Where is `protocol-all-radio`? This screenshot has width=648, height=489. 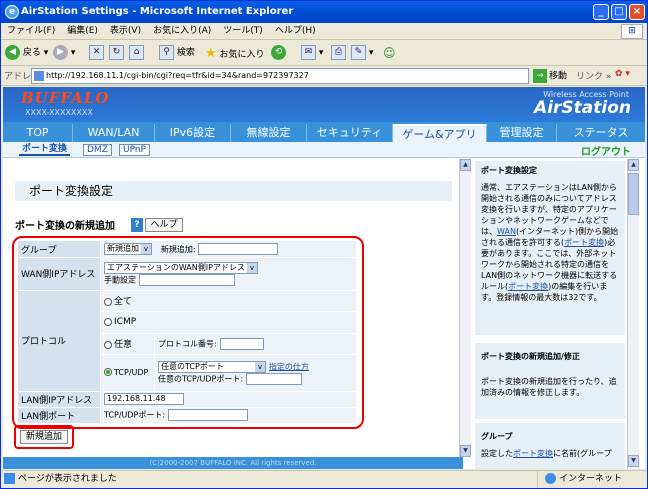
protocol-all-radio is located at coordinates (108, 301).